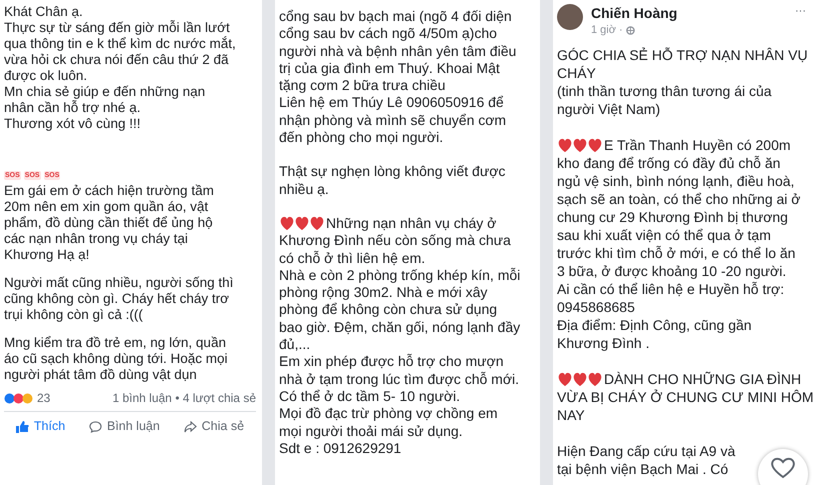  What do you see at coordinates (411, 223) in the screenshot?
I see `post-paragraph: Những nạn nhân vụ cháy ở` at bounding box center [411, 223].